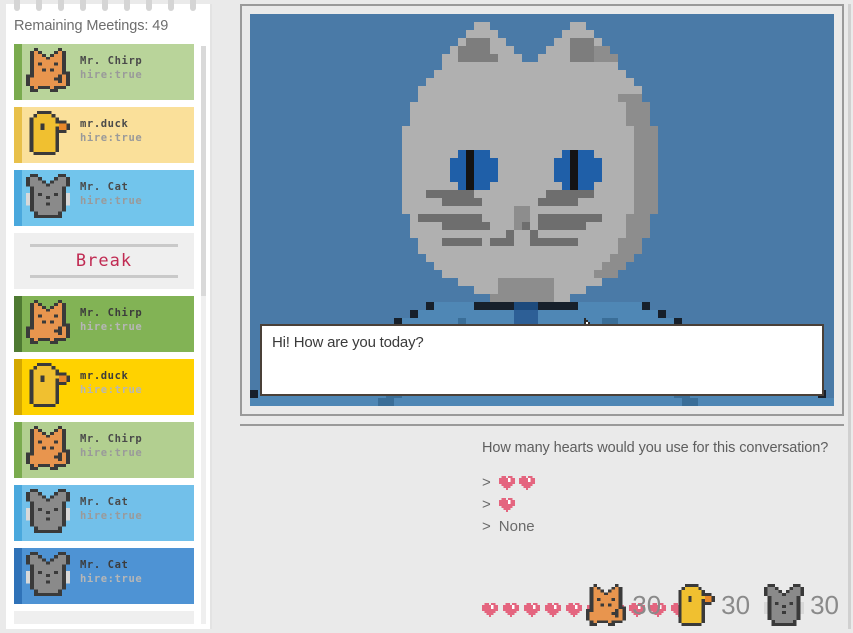 The image size is (853, 633). I want to click on option-row: > None, so click(655, 527).